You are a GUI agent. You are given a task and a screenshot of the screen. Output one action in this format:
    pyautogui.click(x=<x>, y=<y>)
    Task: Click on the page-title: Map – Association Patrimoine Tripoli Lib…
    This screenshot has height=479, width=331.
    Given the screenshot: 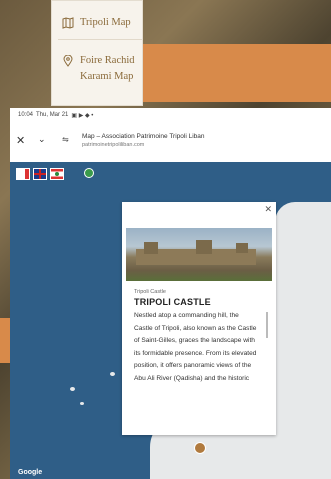 What is the action you would take?
    pyautogui.click(x=143, y=136)
    